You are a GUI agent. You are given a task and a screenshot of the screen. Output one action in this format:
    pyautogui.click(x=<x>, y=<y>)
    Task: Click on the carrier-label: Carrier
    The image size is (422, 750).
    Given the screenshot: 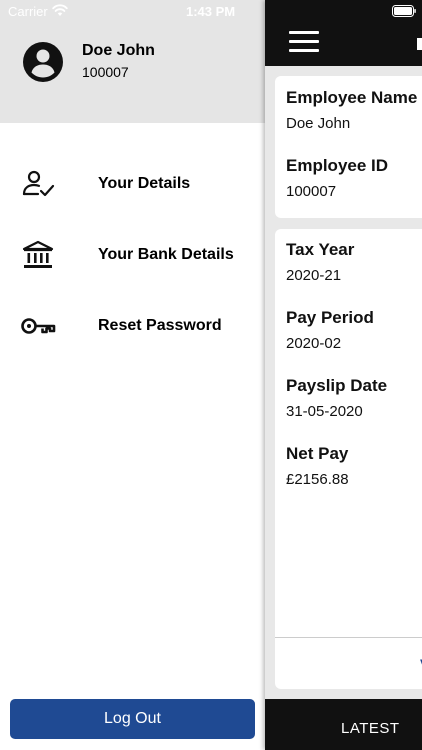 What is the action you would take?
    pyautogui.click(x=28, y=11)
    